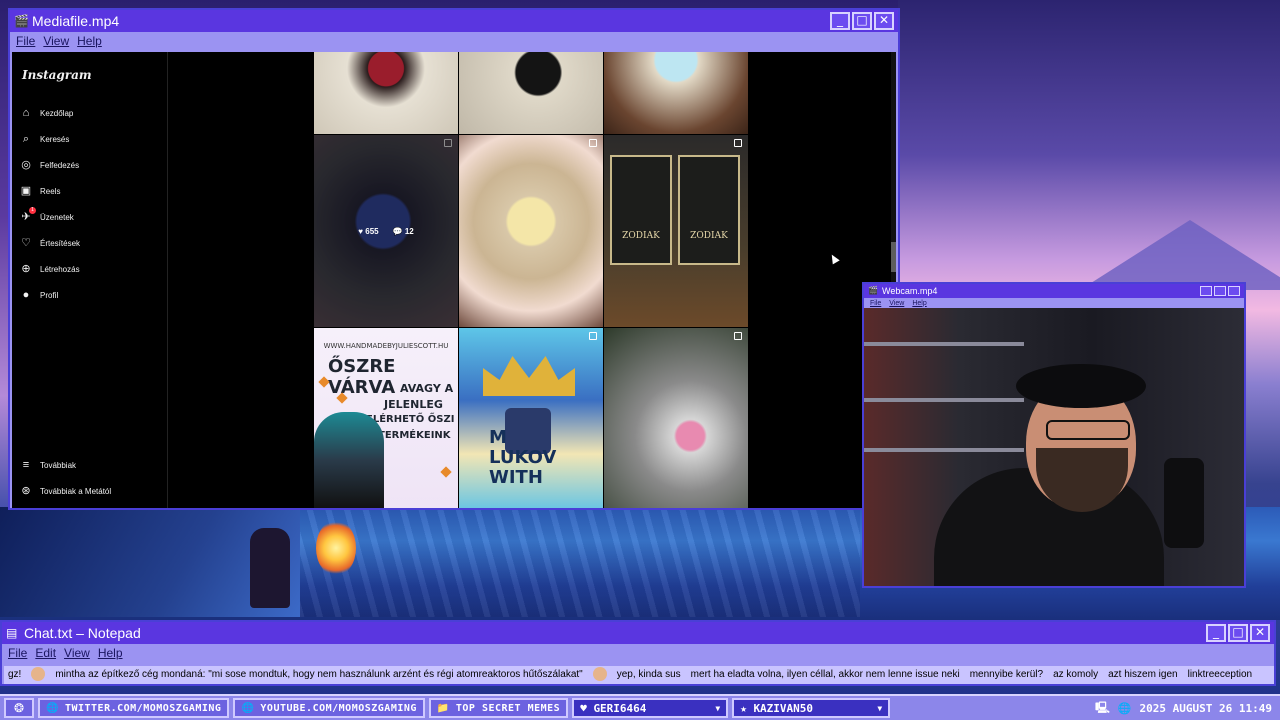 Image resolution: width=1280 pixels, height=720 pixels. What do you see at coordinates (134, 708) in the screenshot?
I see `taskbar-item-twitter: 🌐 TWITTER.COM/MOMOSZGAMING` at bounding box center [134, 708].